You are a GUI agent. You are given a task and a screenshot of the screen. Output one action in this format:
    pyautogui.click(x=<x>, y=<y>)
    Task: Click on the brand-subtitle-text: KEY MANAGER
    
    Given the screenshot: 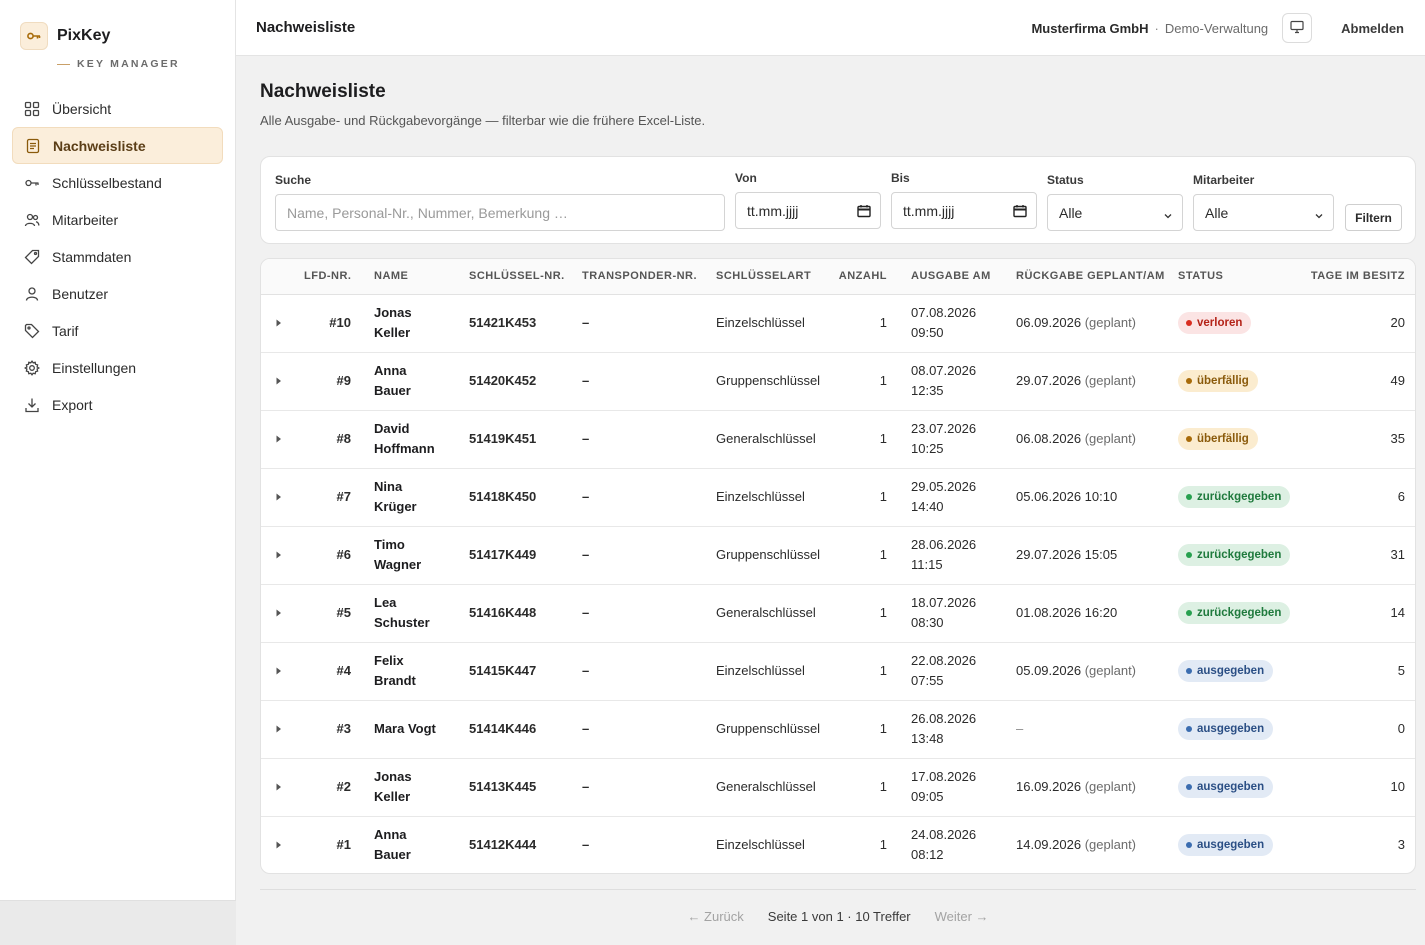 What is the action you would take?
    pyautogui.click(x=128, y=64)
    